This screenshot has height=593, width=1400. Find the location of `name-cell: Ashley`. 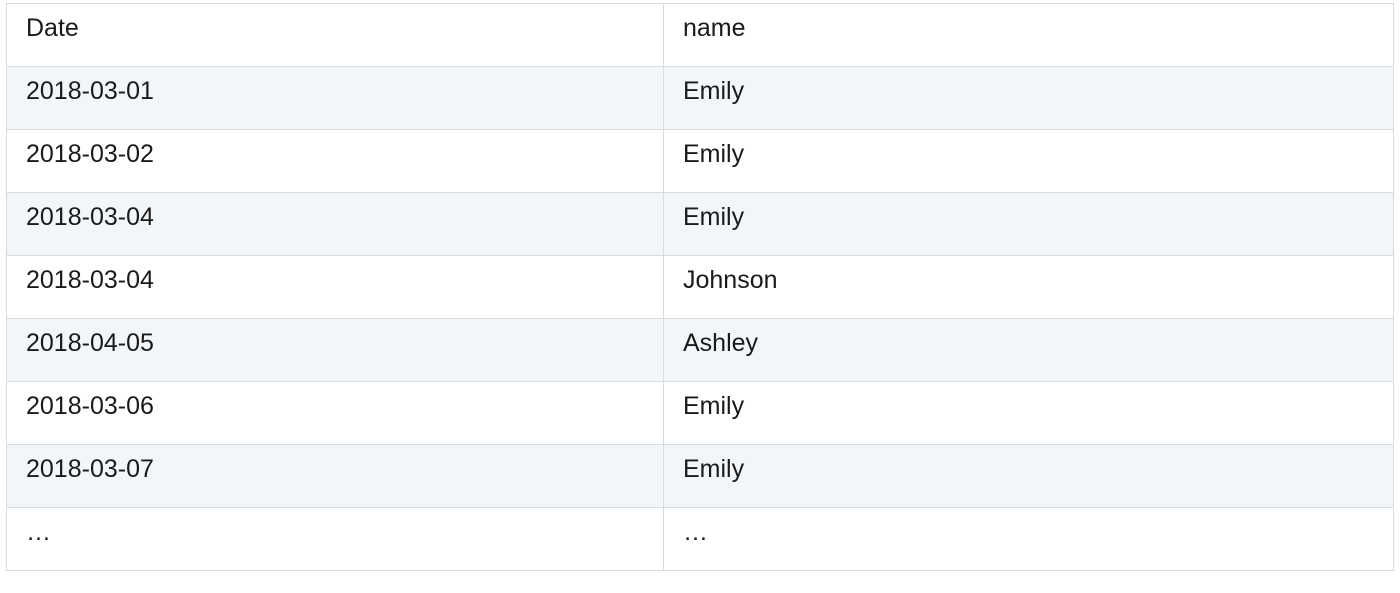

name-cell: Ashley is located at coordinates (1028, 350).